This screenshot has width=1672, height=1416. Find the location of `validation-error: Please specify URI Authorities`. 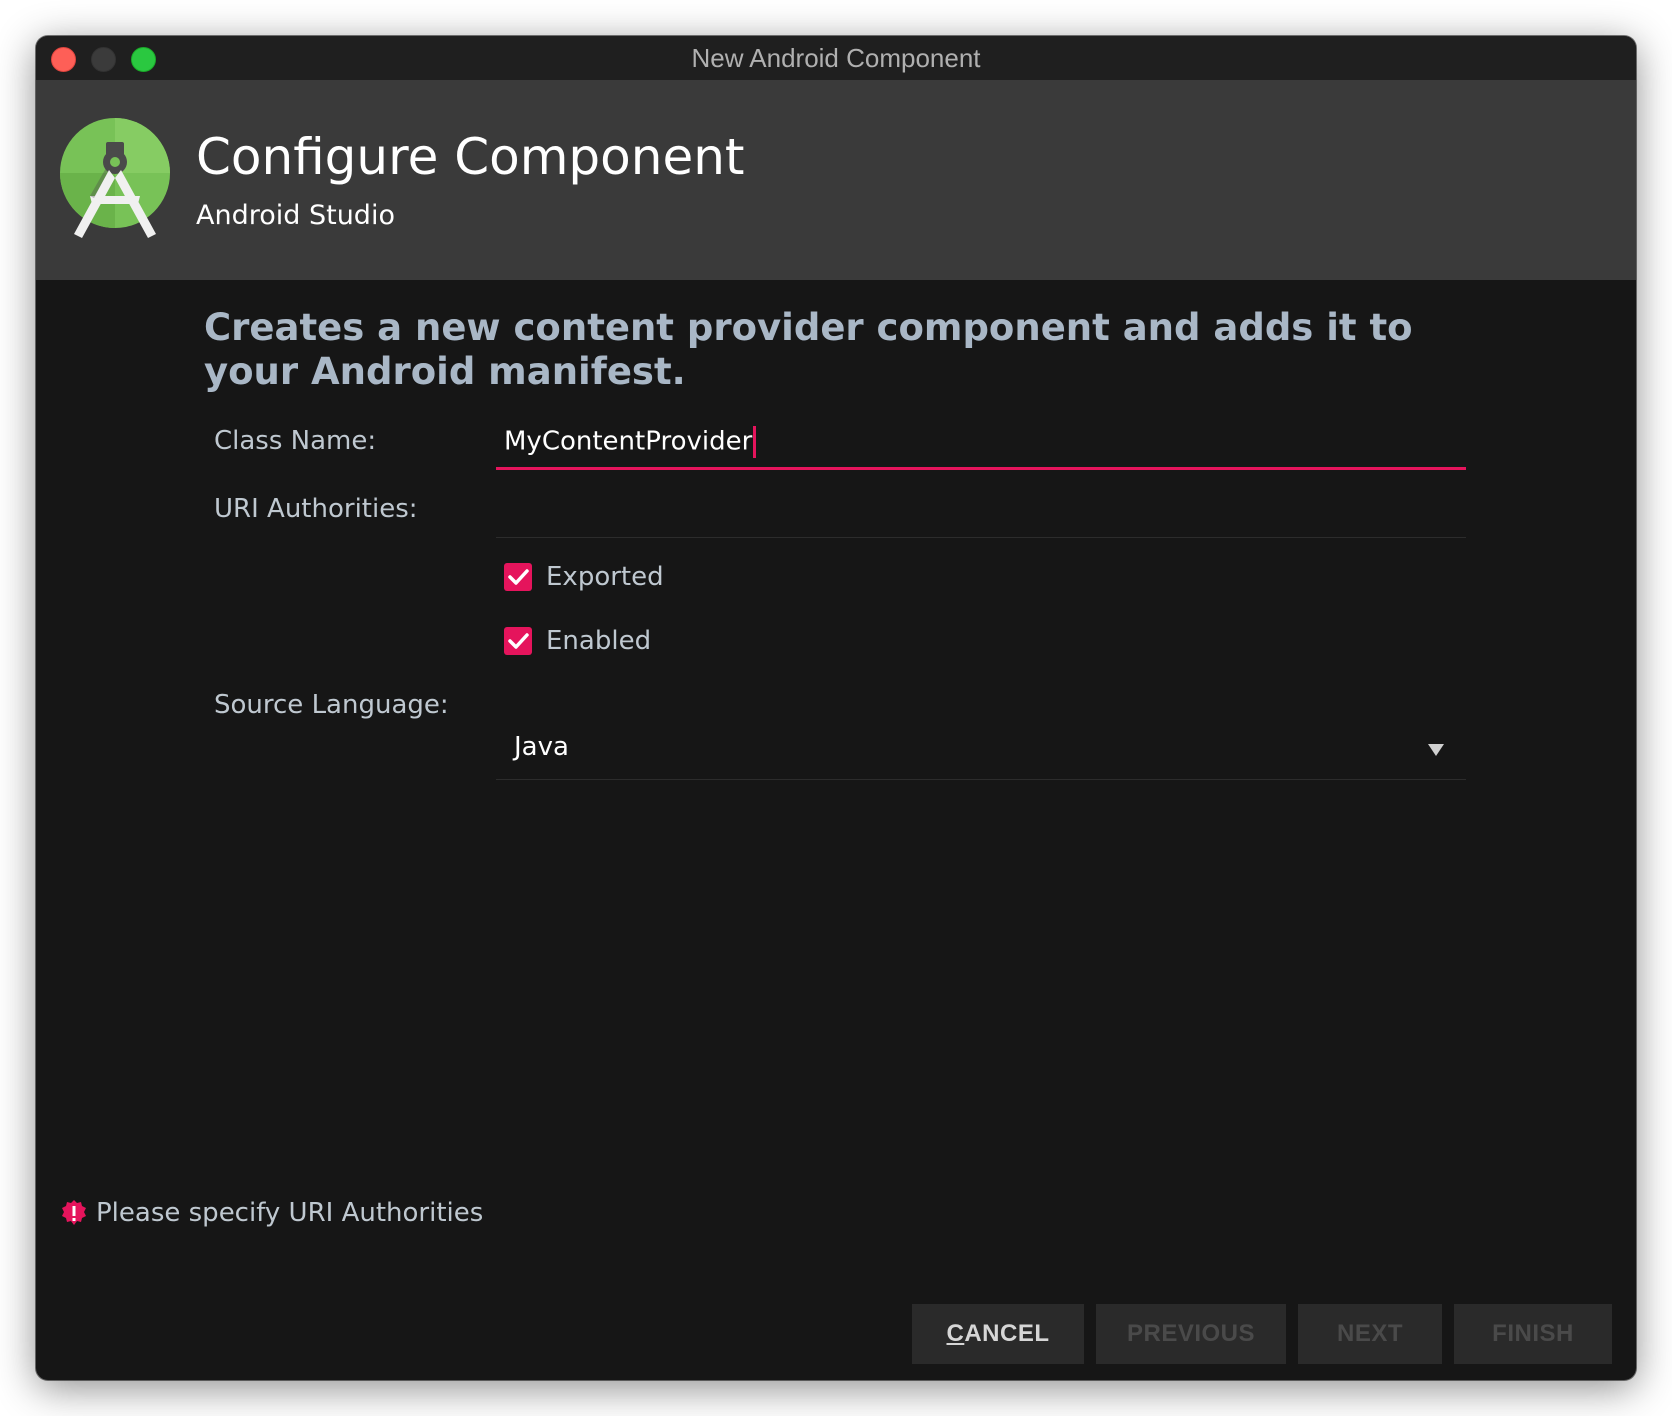

validation-error: Please specify URI Authorities is located at coordinates (271, 1213).